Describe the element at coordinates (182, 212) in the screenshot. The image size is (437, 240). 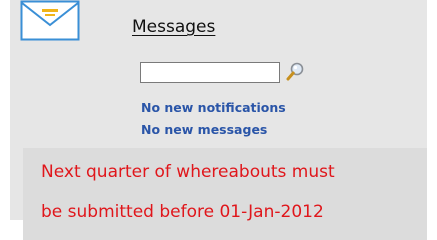
I see `alert-line: be submitted before 01-Jan-2012` at that location.